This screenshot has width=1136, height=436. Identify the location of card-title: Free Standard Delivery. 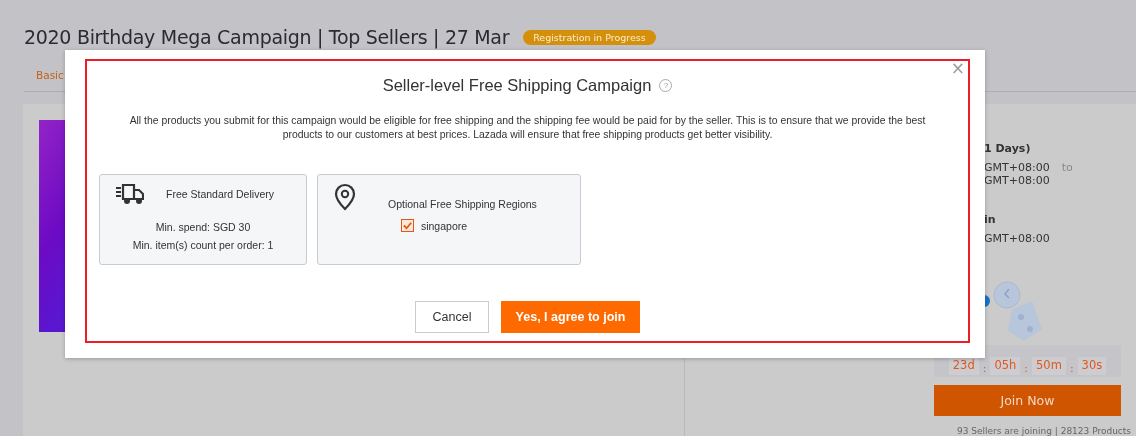
(220, 194).